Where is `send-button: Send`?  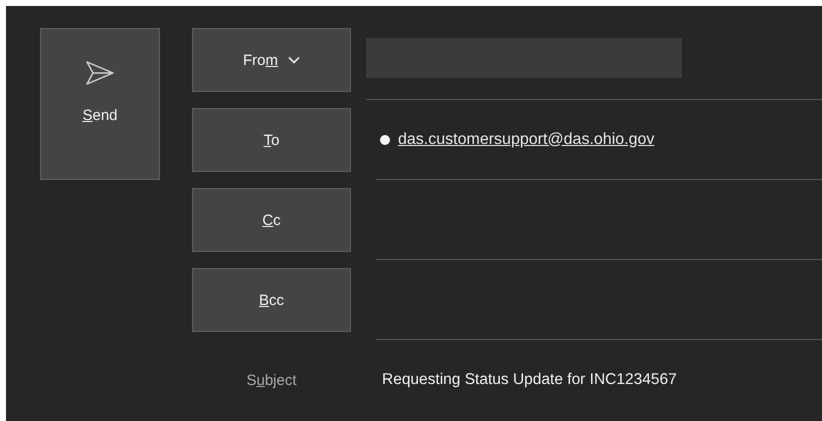 send-button: Send is located at coordinates (100, 104).